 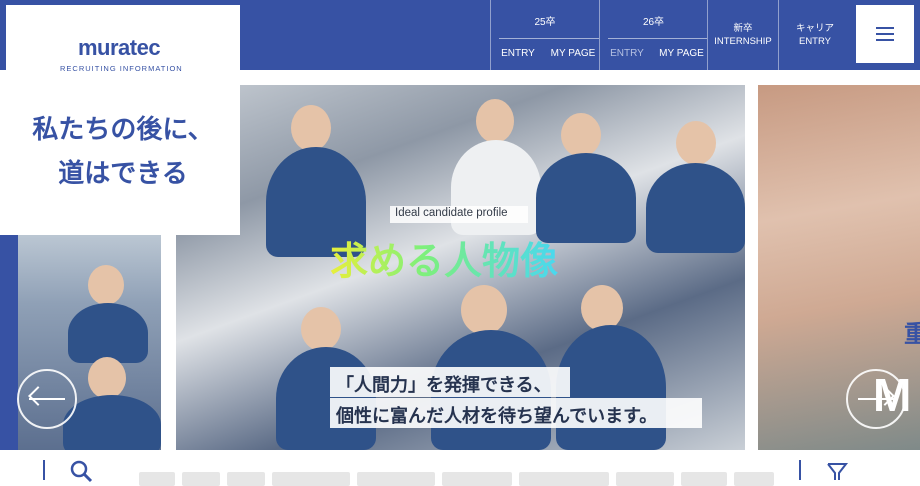 What do you see at coordinates (47, 399) in the screenshot?
I see `prev-slide-button` at bounding box center [47, 399].